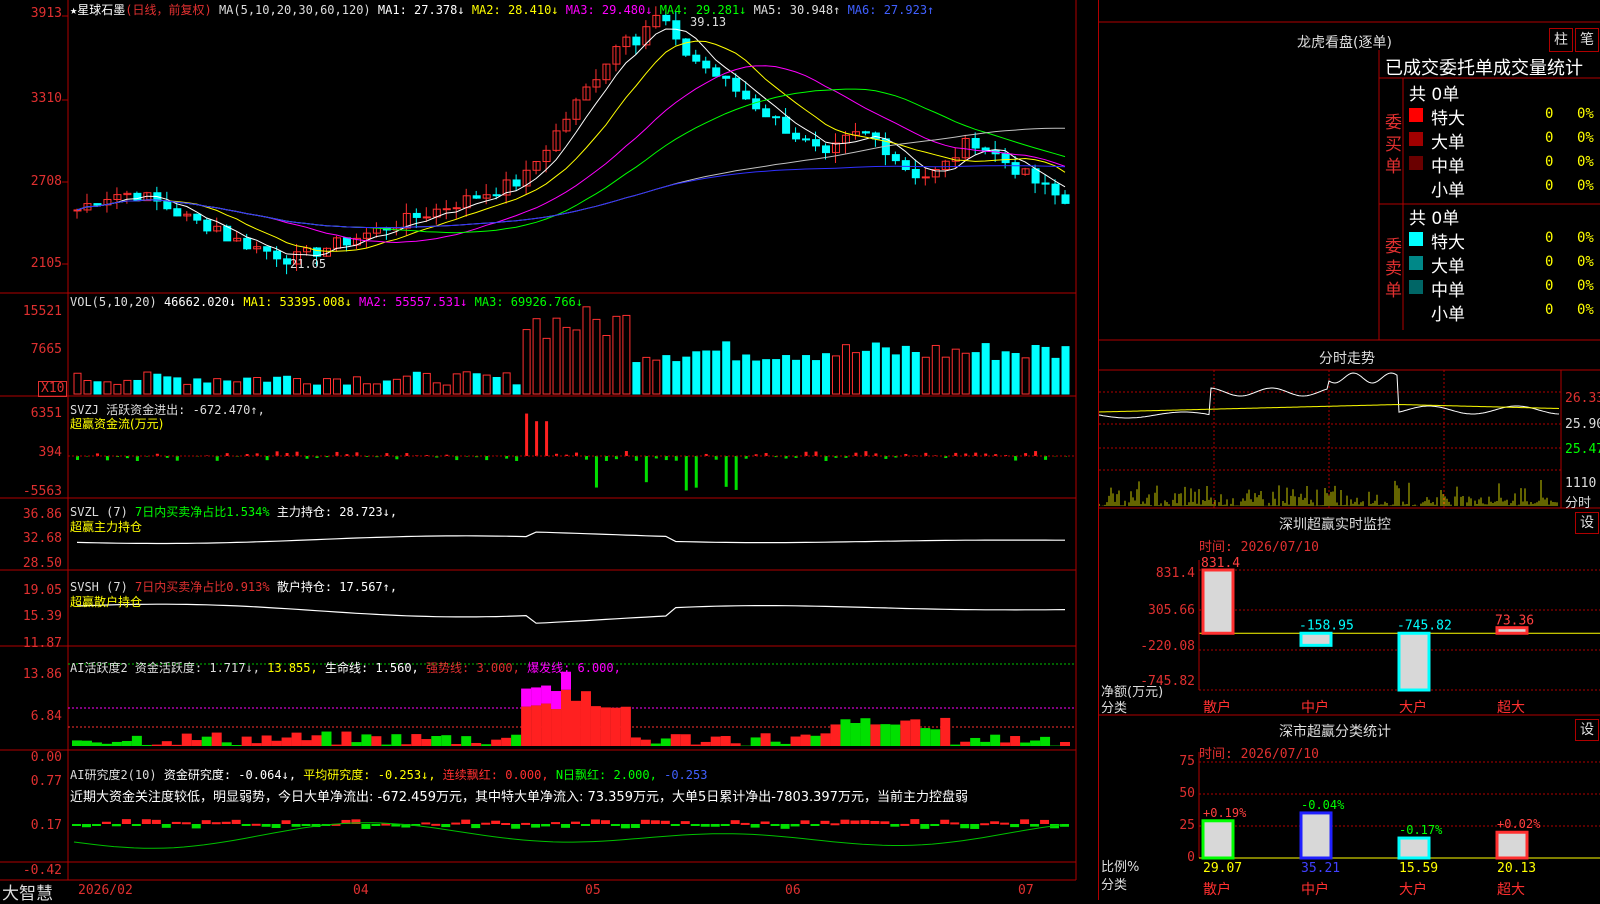 The image size is (1600, 904). I want to click on sz-monitor-settings-button: 设, so click(1587, 523).